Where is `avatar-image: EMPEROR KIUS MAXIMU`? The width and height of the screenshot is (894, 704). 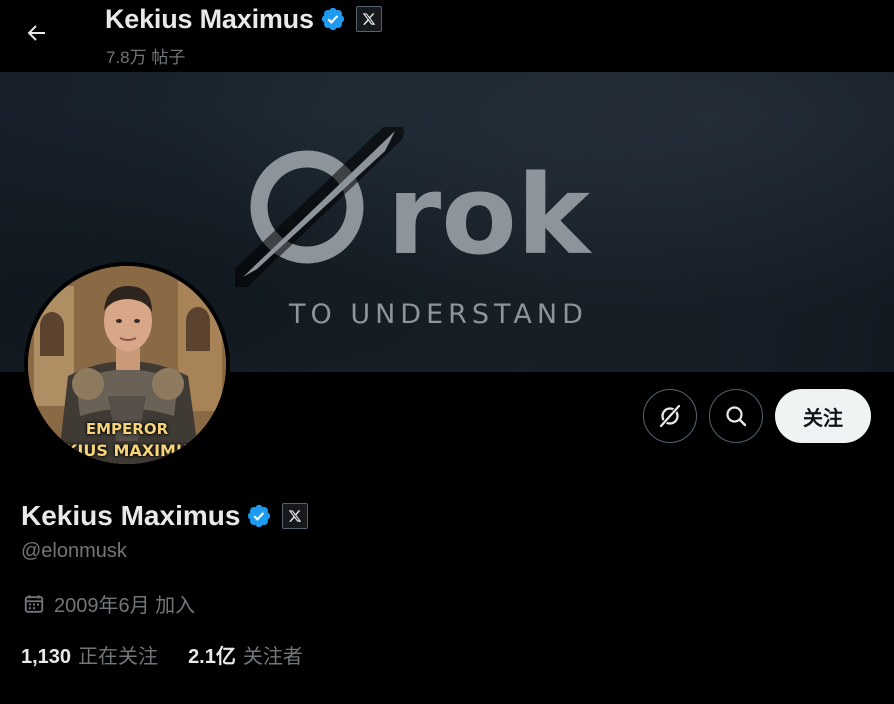
avatar-image: EMPEROR KIUS MAXIMU is located at coordinates (127, 365).